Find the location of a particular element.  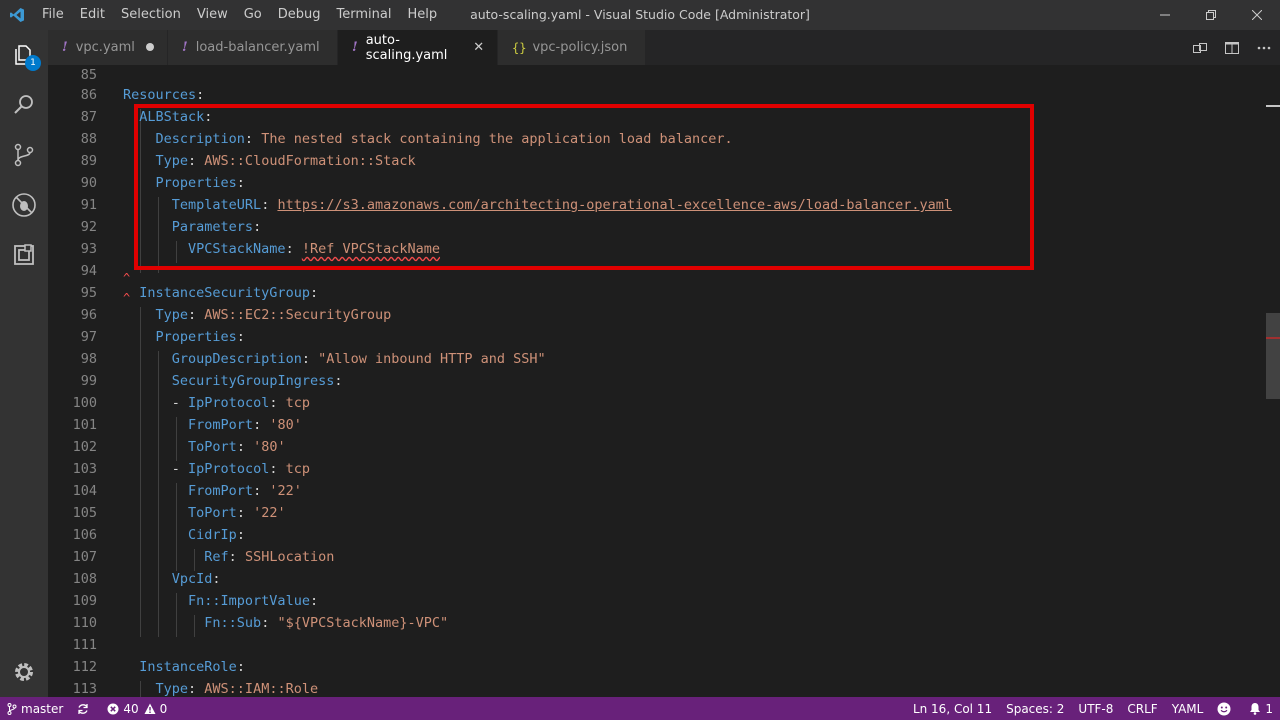

sync-icon is located at coordinates (83, 708).